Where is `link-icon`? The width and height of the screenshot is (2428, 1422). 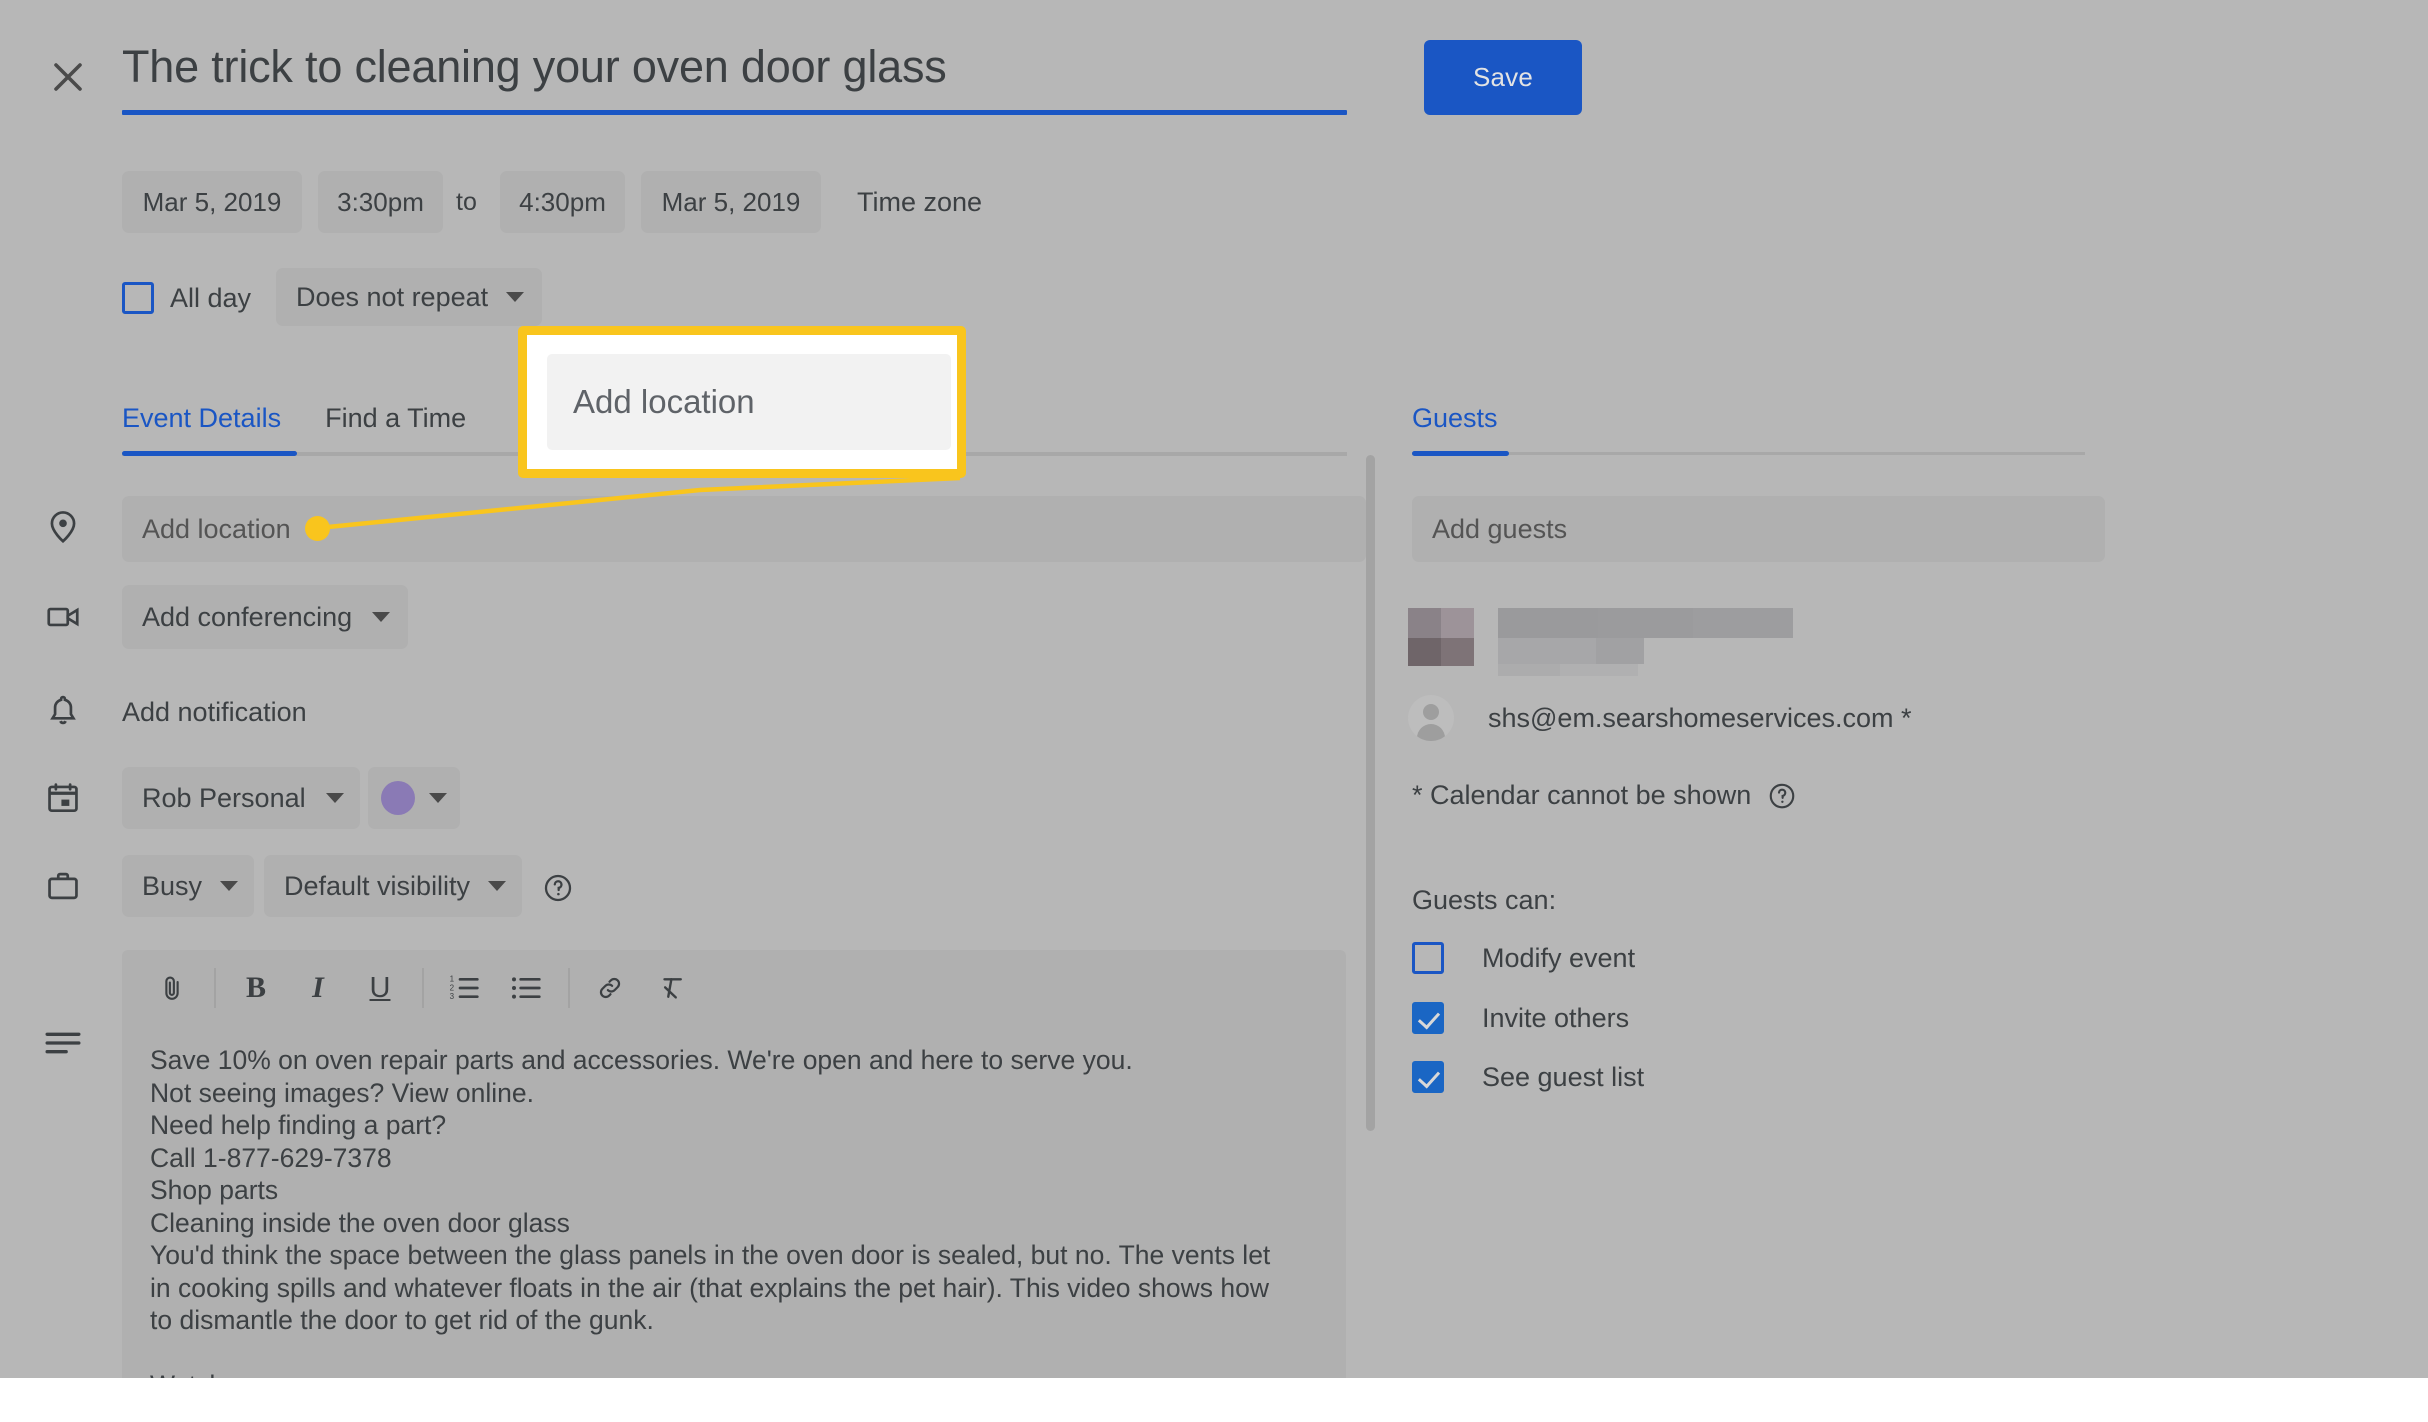
link-icon is located at coordinates (610, 988).